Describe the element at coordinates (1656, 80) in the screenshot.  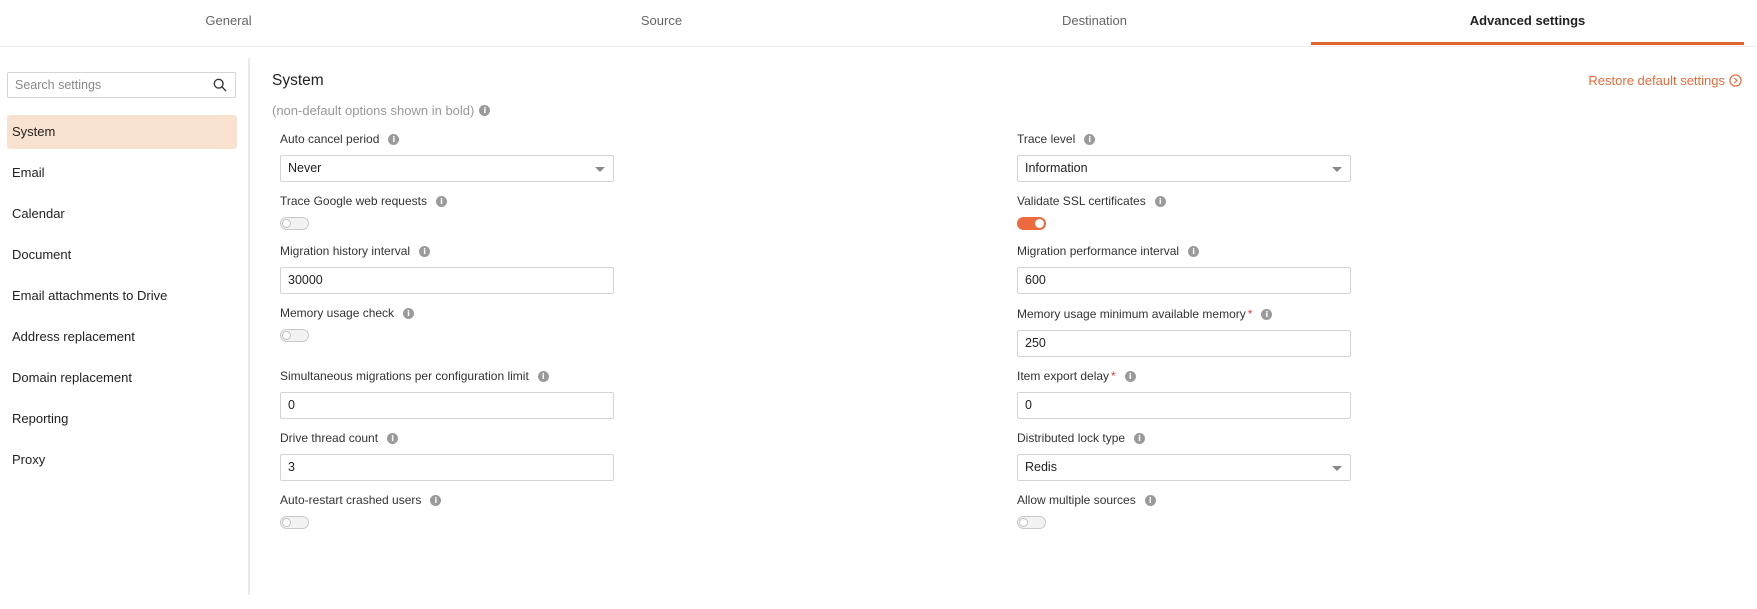
I see `restore-label: Restore default settings` at that location.